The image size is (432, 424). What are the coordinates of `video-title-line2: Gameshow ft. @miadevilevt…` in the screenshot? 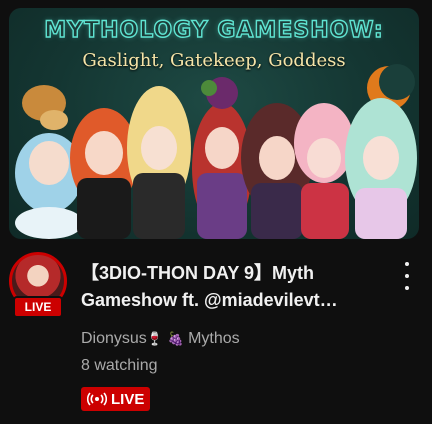 It's located at (209, 300).